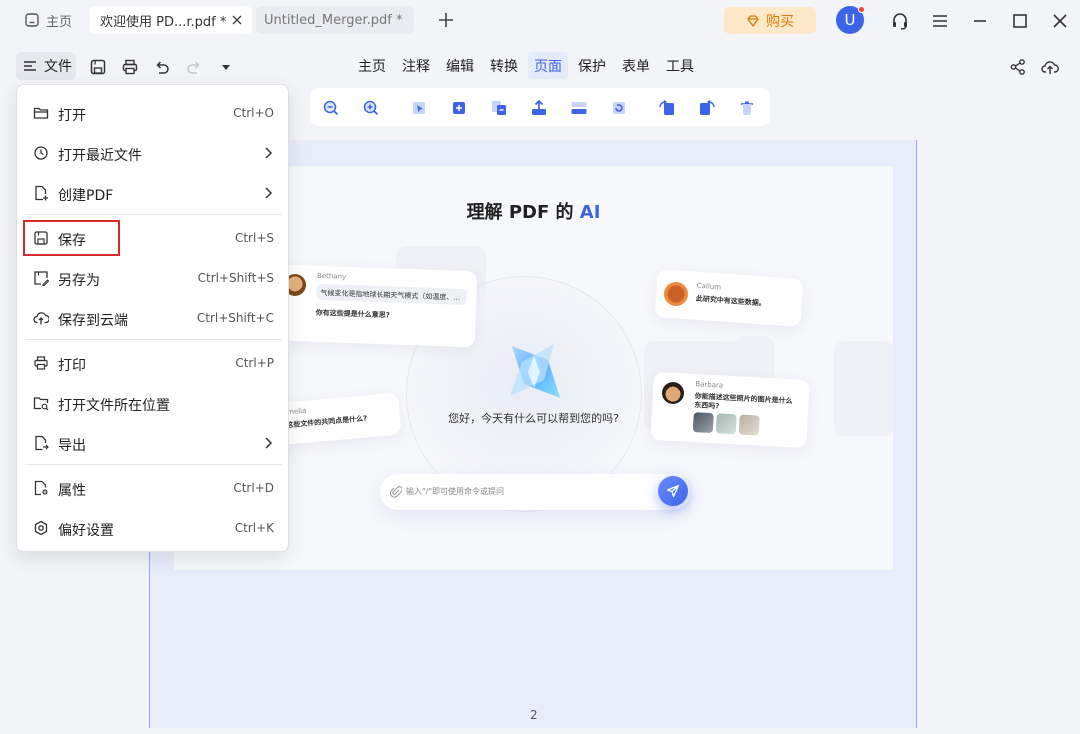  Describe the element at coordinates (153, 113) in the screenshot. I see `menu-item-open: 打开 Ctrl+O` at that location.